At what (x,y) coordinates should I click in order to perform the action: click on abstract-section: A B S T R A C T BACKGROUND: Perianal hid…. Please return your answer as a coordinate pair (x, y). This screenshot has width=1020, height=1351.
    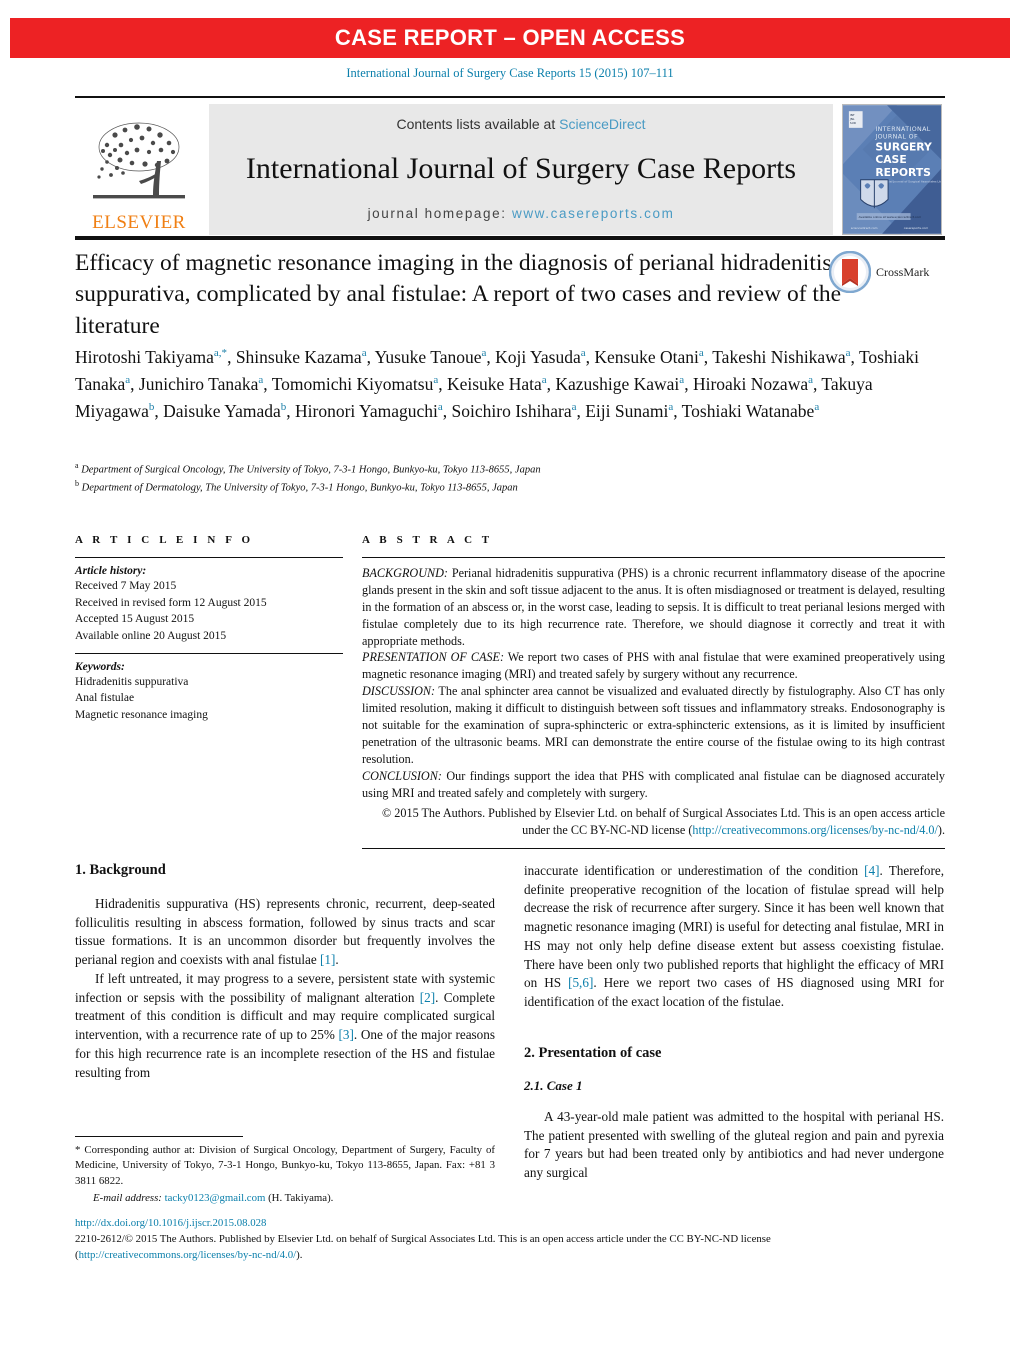
    Looking at the image, I should click on (653, 692).